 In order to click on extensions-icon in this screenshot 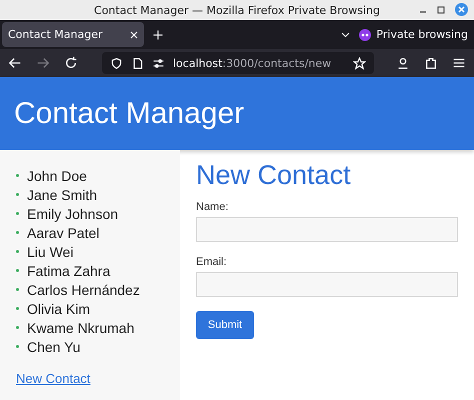, I will do `click(431, 63)`.